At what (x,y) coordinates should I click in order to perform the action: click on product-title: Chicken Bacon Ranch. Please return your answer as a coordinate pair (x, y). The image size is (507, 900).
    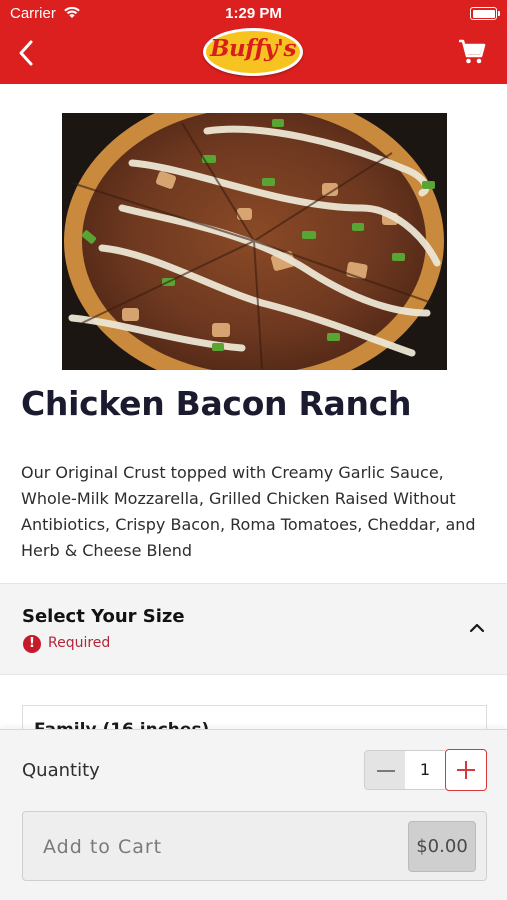
    Looking at the image, I should click on (216, 403).